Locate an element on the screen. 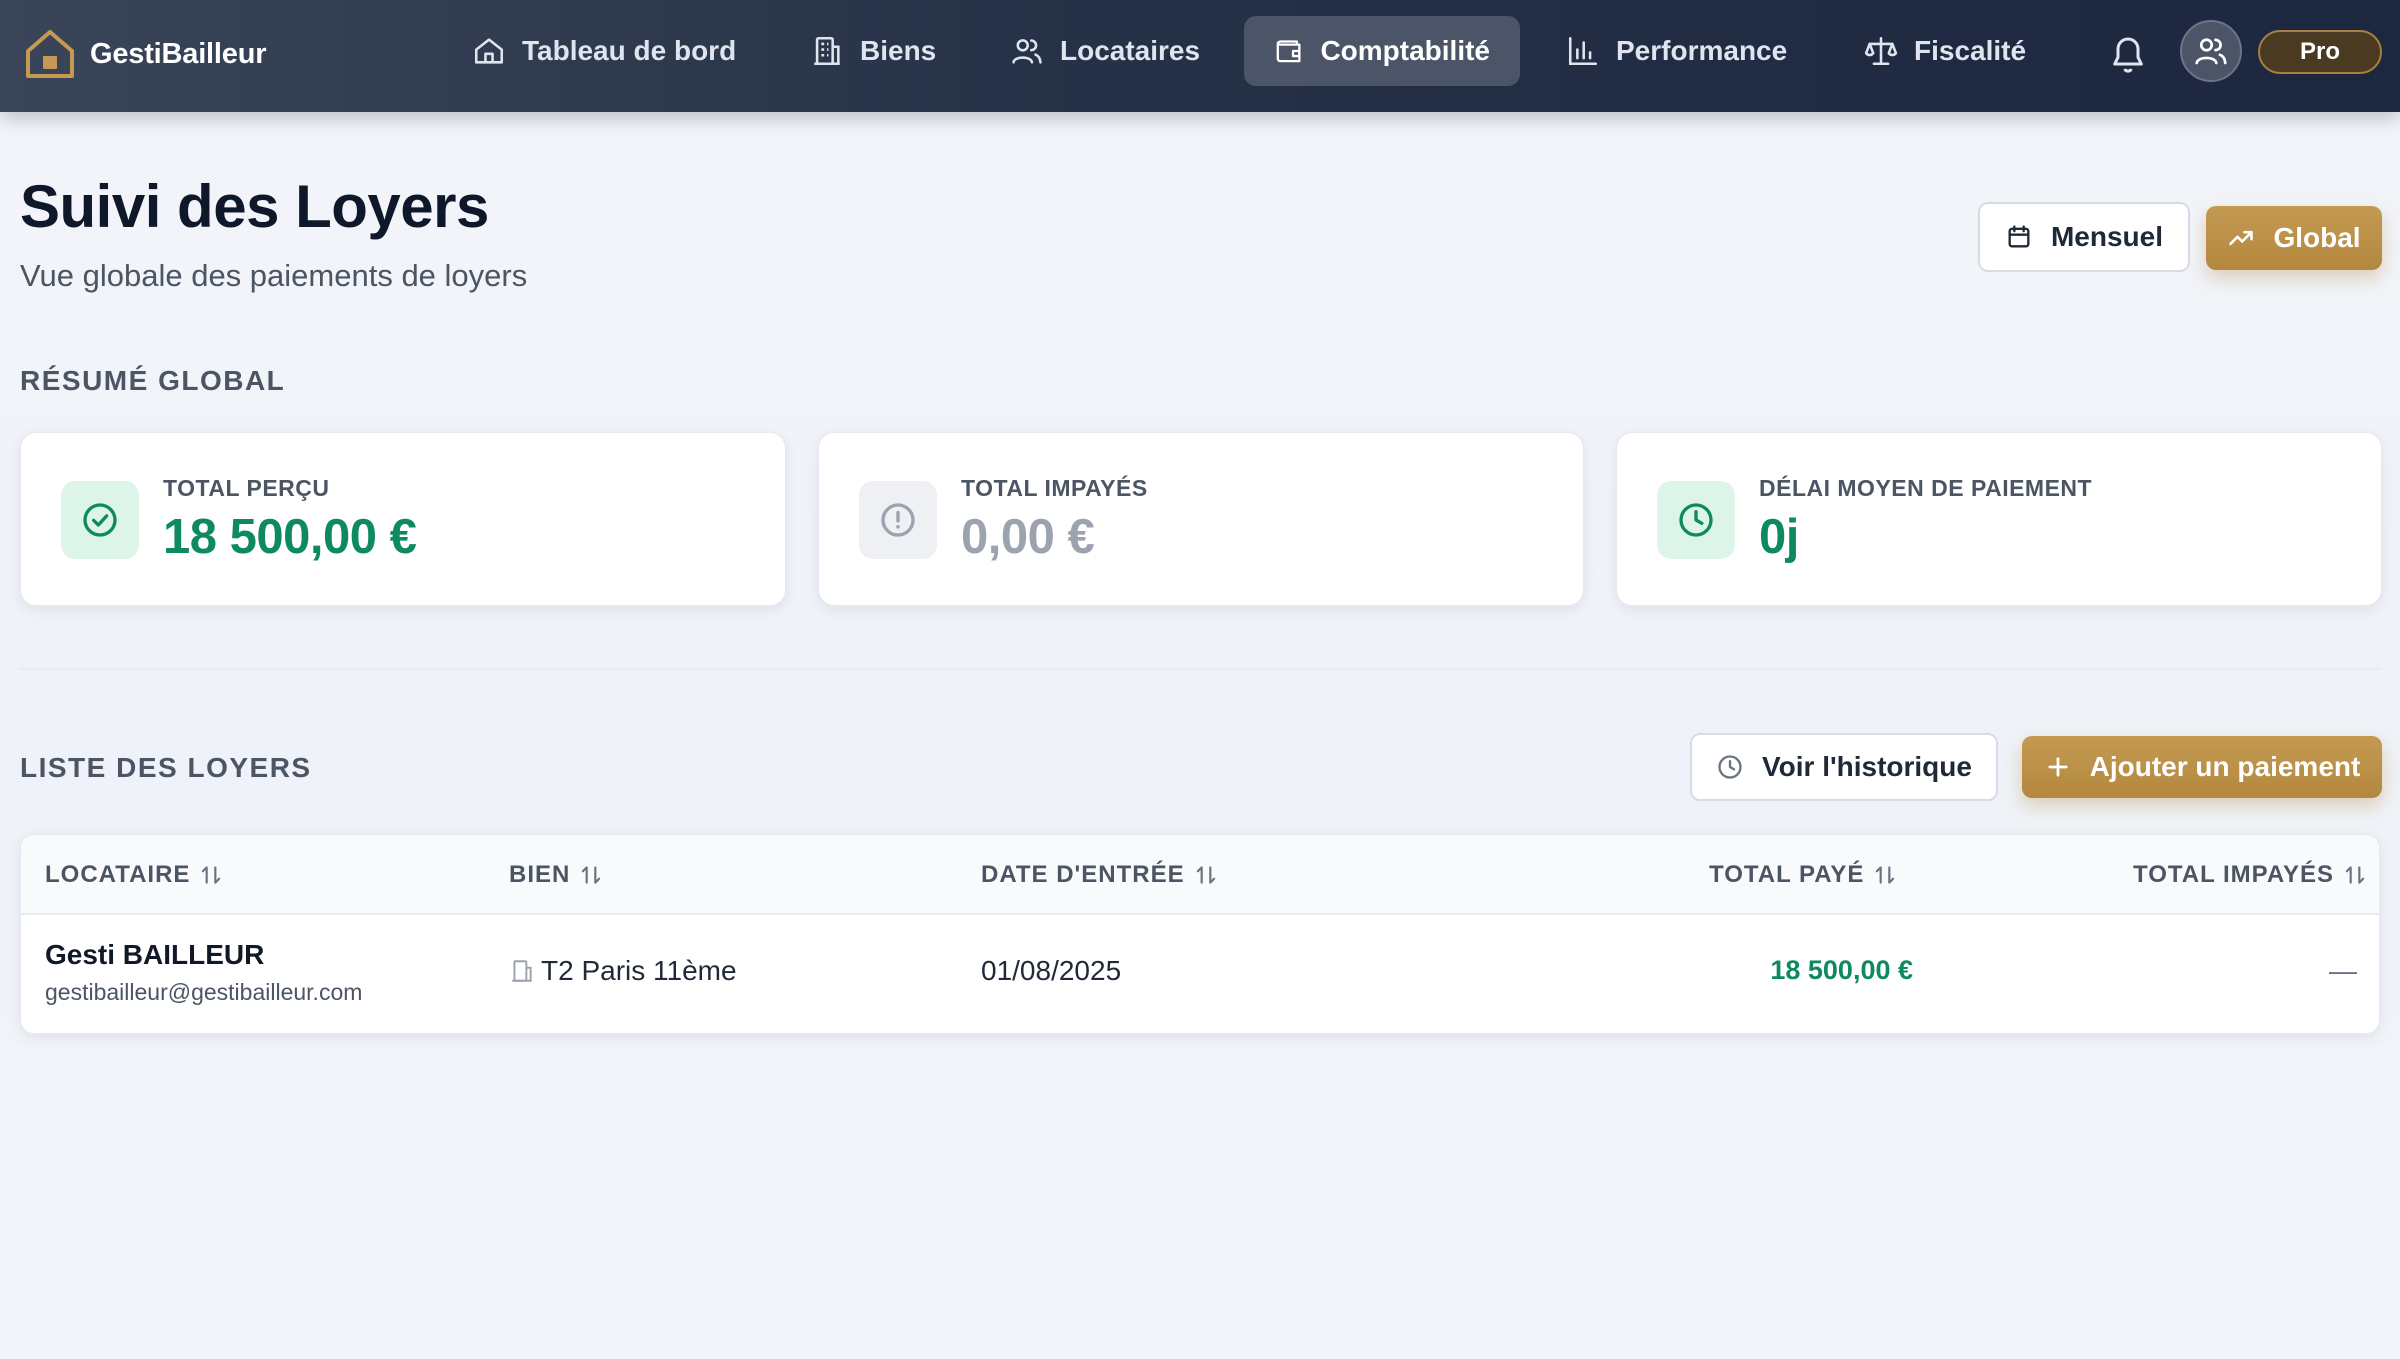  alert-circle-icon is located at coordinates (898, 520).